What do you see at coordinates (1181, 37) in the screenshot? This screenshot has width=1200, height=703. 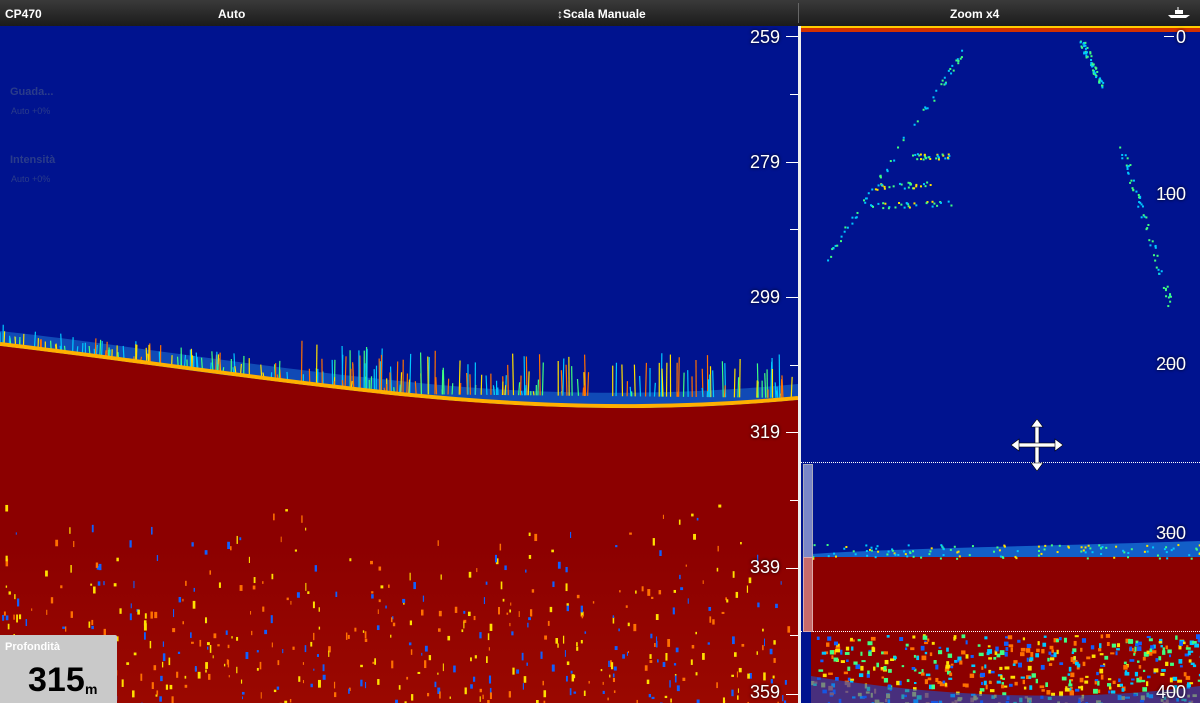 I see `scale-label: 0` at bounding box center [1181, 37].